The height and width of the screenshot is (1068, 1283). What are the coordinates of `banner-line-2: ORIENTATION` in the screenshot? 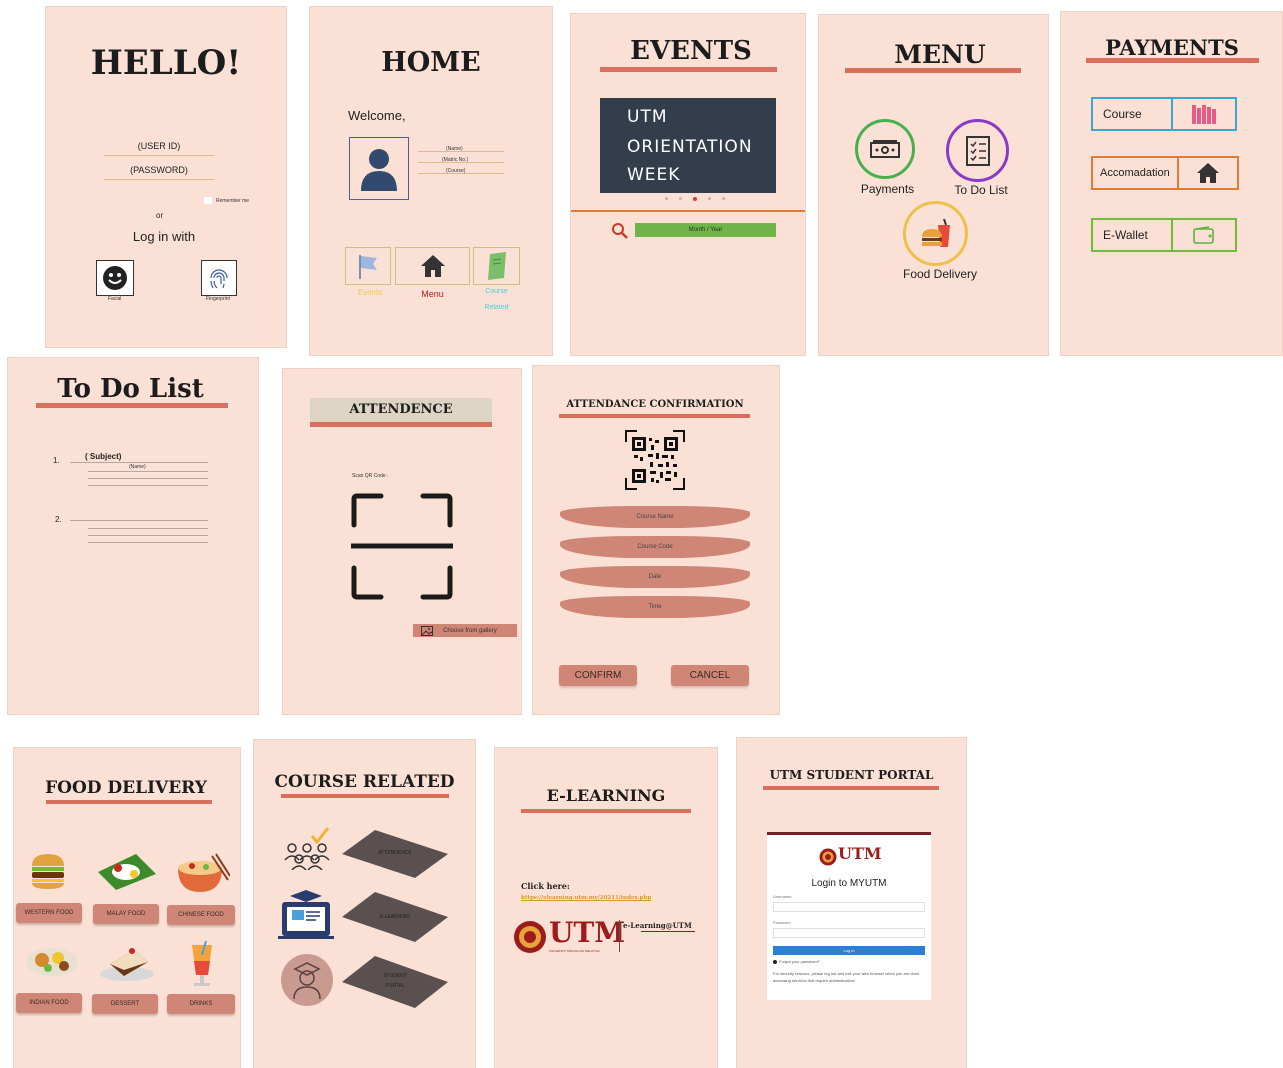 It's located at (690, 147).